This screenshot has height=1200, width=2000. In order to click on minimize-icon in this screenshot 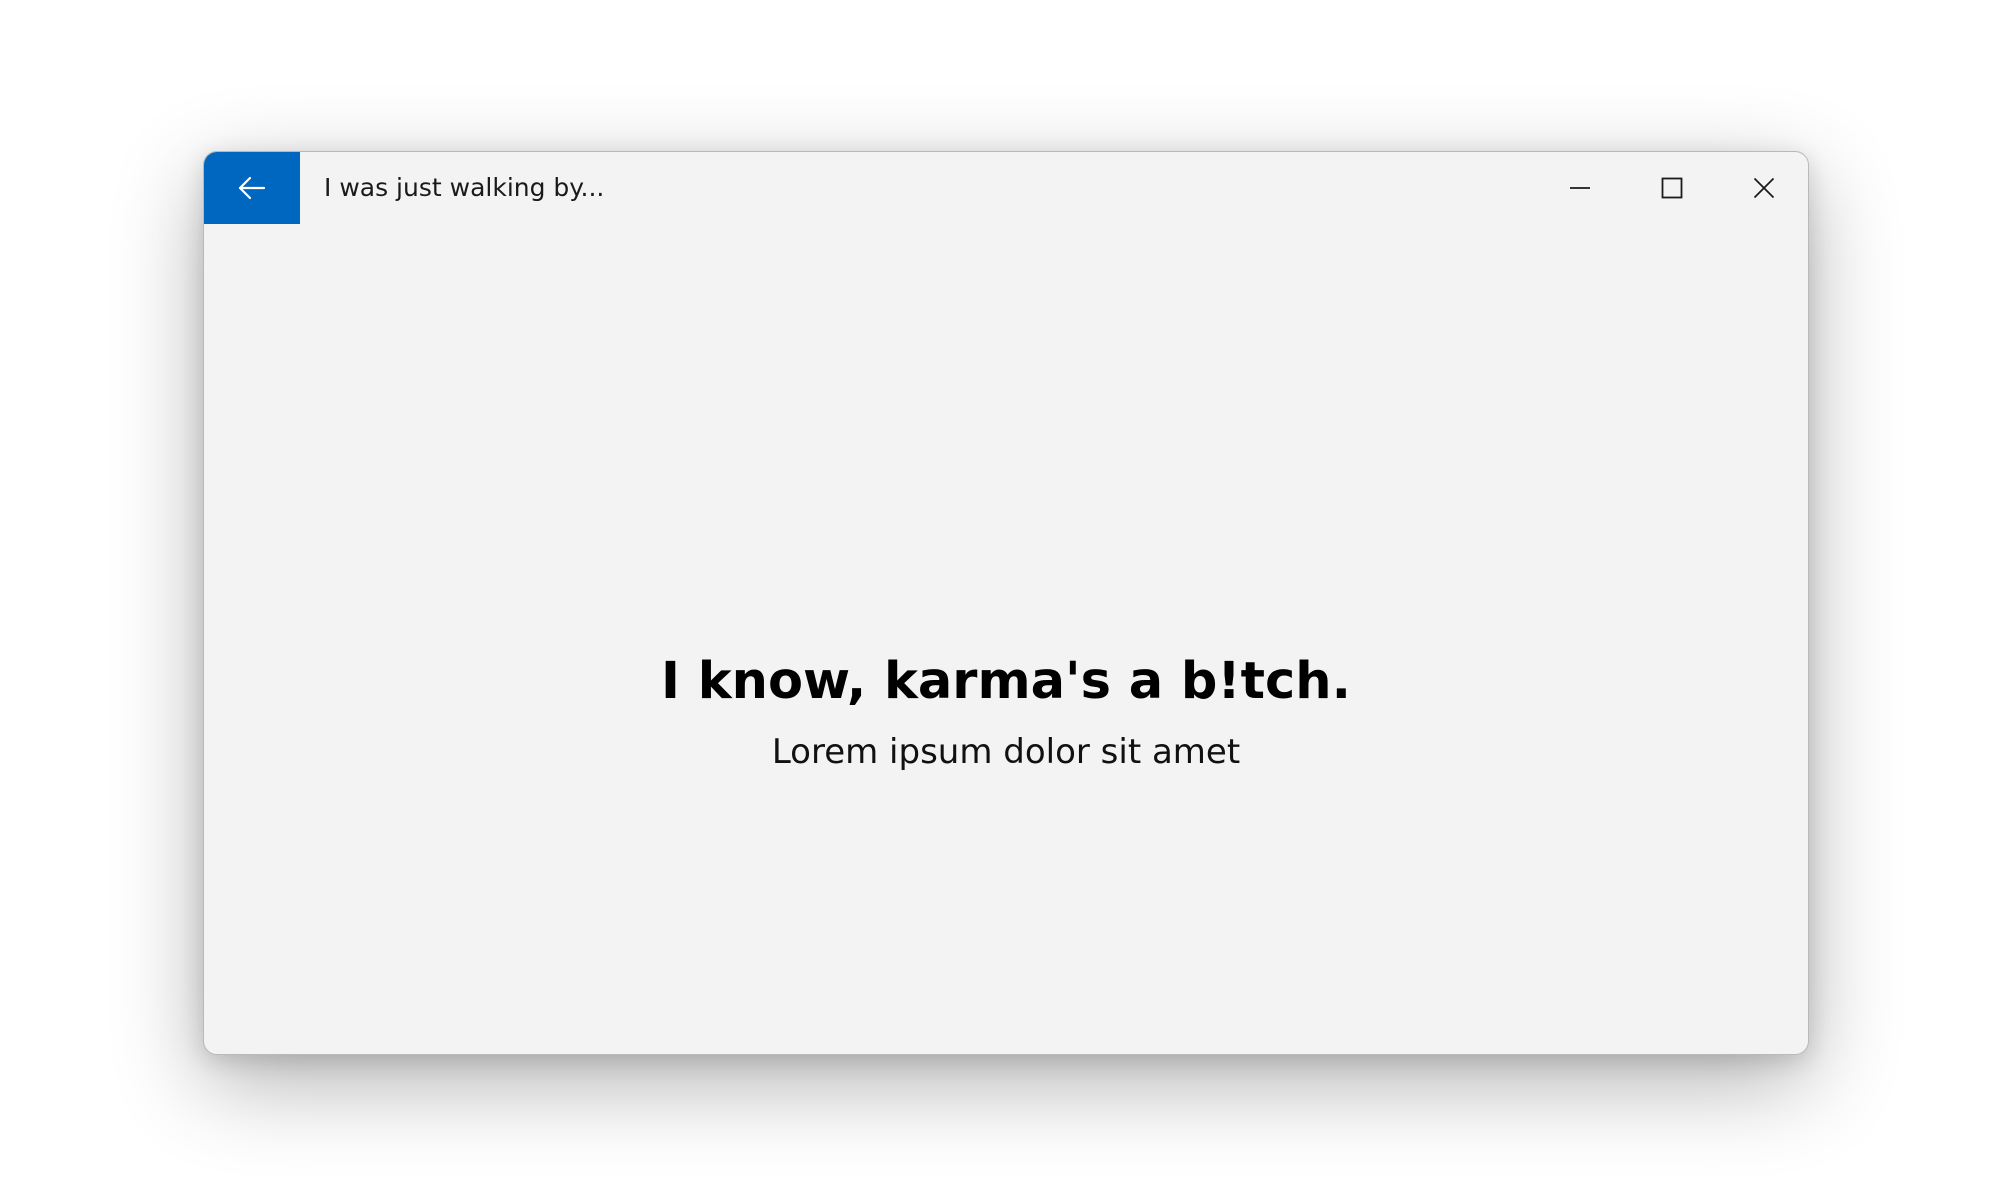, I will do `click(1580, 188)`.